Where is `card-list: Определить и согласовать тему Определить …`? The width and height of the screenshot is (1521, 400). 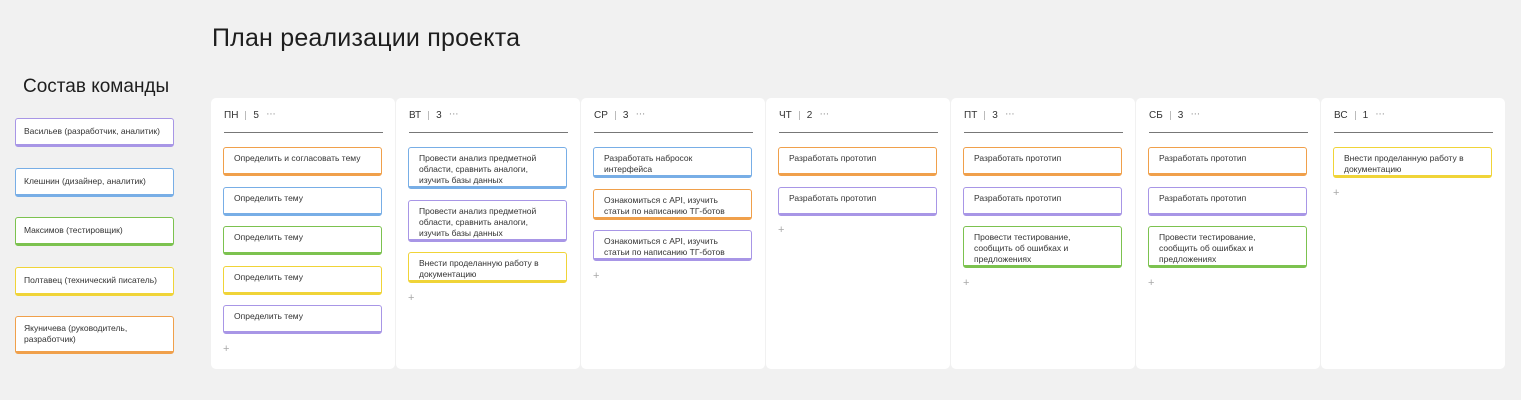
card-list: Определить и согласовать тему Определить … is located at coordinates (302, 251).